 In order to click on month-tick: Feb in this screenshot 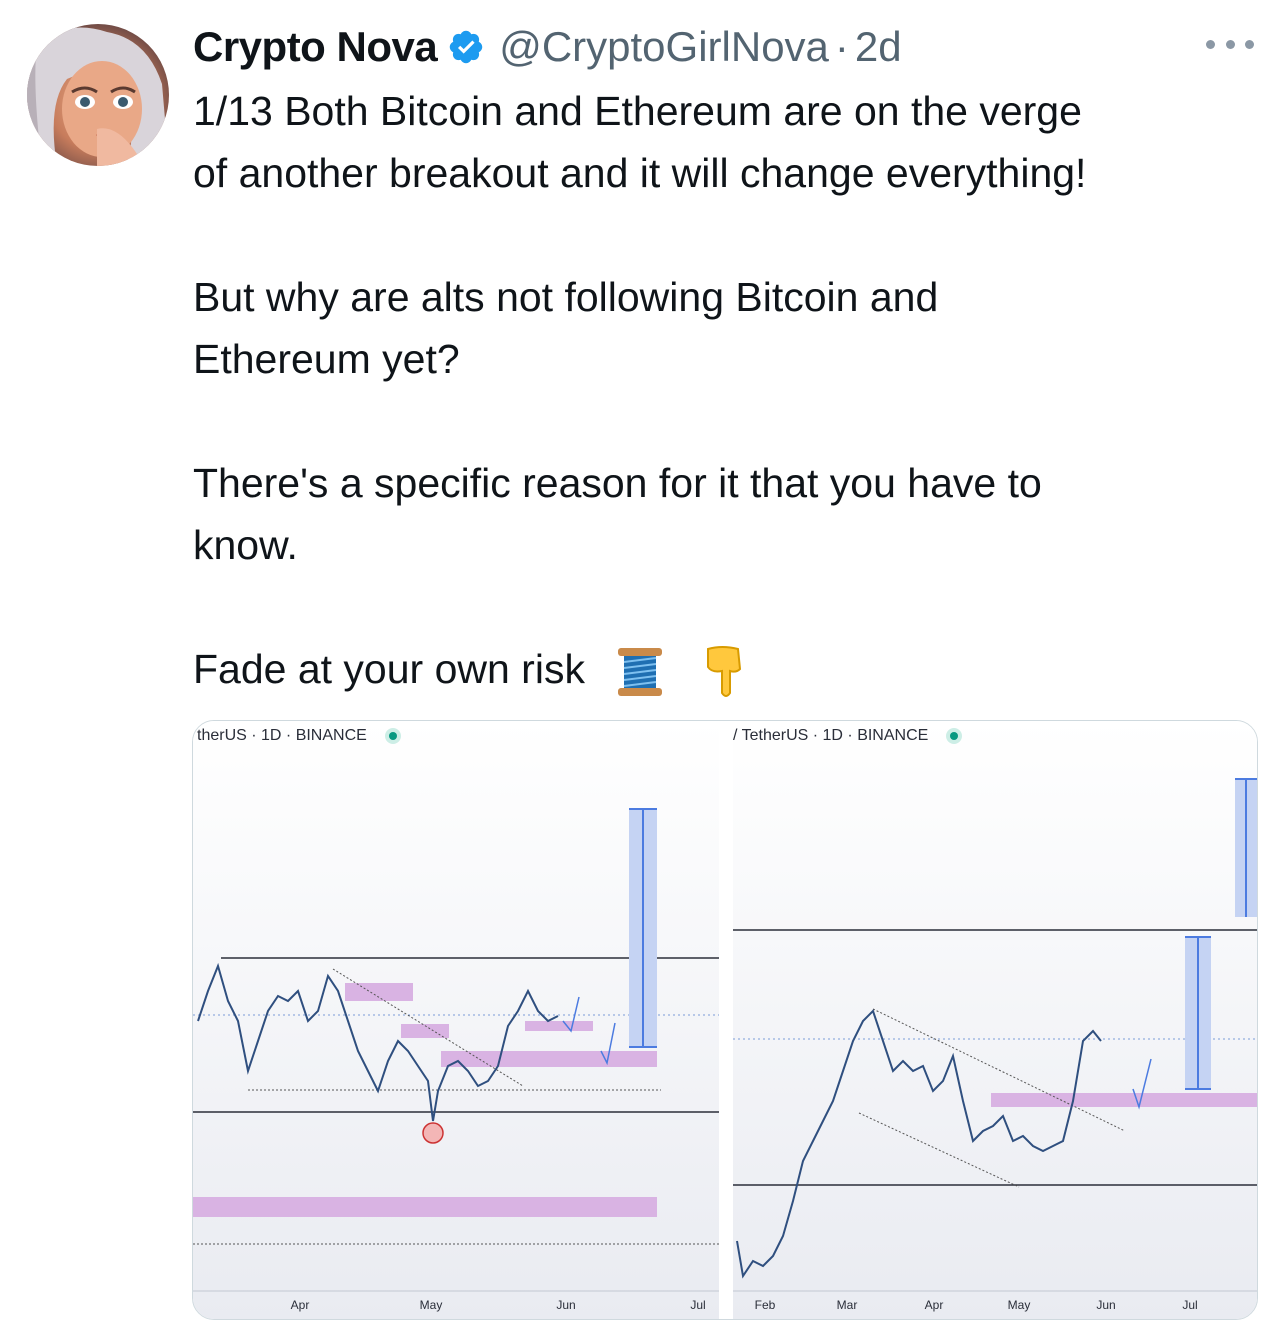, I will do `click(765, 1305)`.